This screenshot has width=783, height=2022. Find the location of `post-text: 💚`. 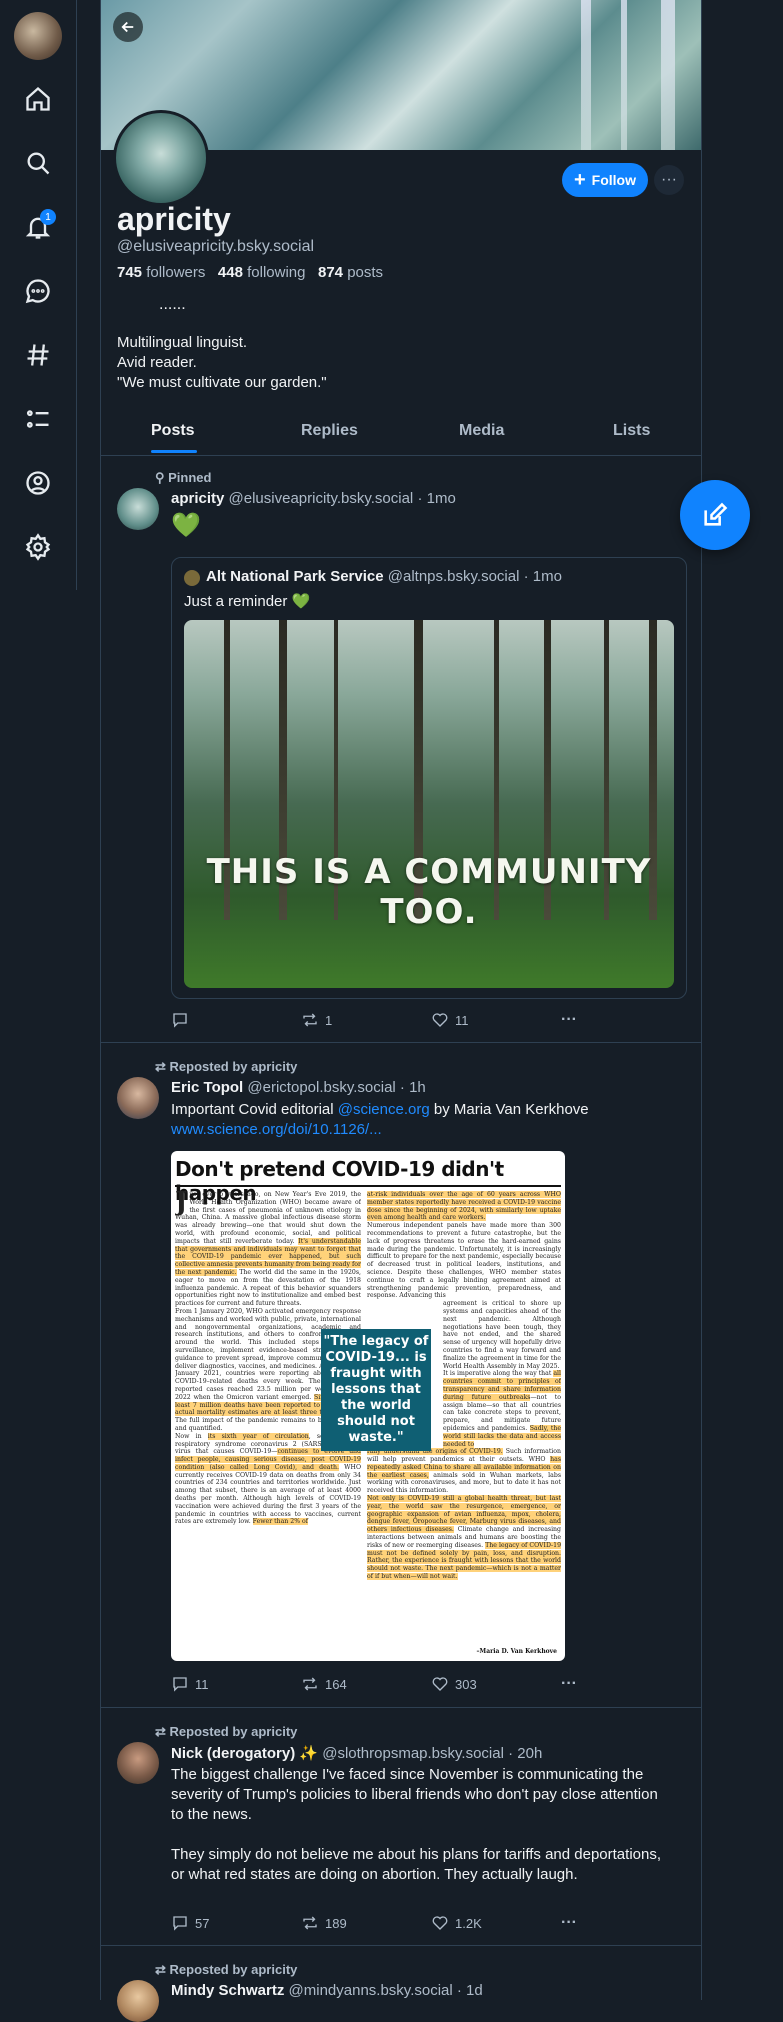

post-text: 💚 is located at coordinates (186, 525).